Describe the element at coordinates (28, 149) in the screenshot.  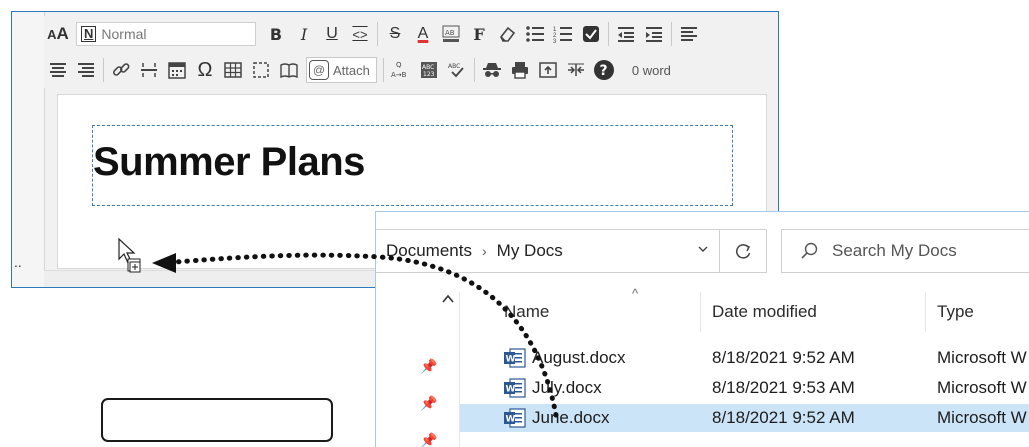
I see `editor-left-strip: ..` at that location.